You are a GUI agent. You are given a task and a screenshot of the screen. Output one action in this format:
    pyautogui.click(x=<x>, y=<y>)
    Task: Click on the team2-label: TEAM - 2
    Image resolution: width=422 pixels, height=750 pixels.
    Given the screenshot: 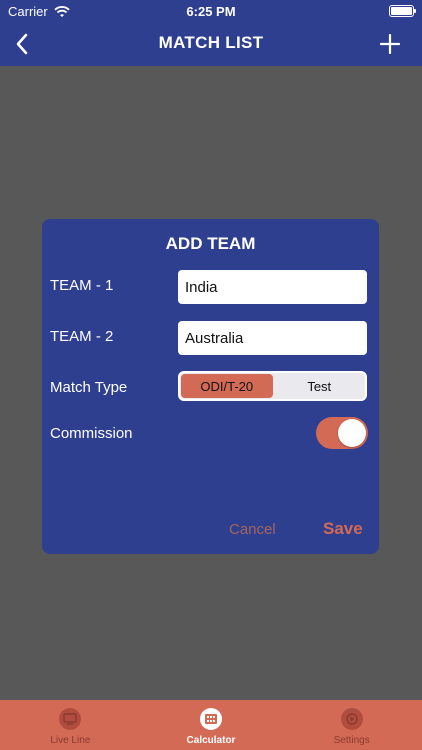 What is the action you would take?
    pyautogui.click(x=82, y=336)
    